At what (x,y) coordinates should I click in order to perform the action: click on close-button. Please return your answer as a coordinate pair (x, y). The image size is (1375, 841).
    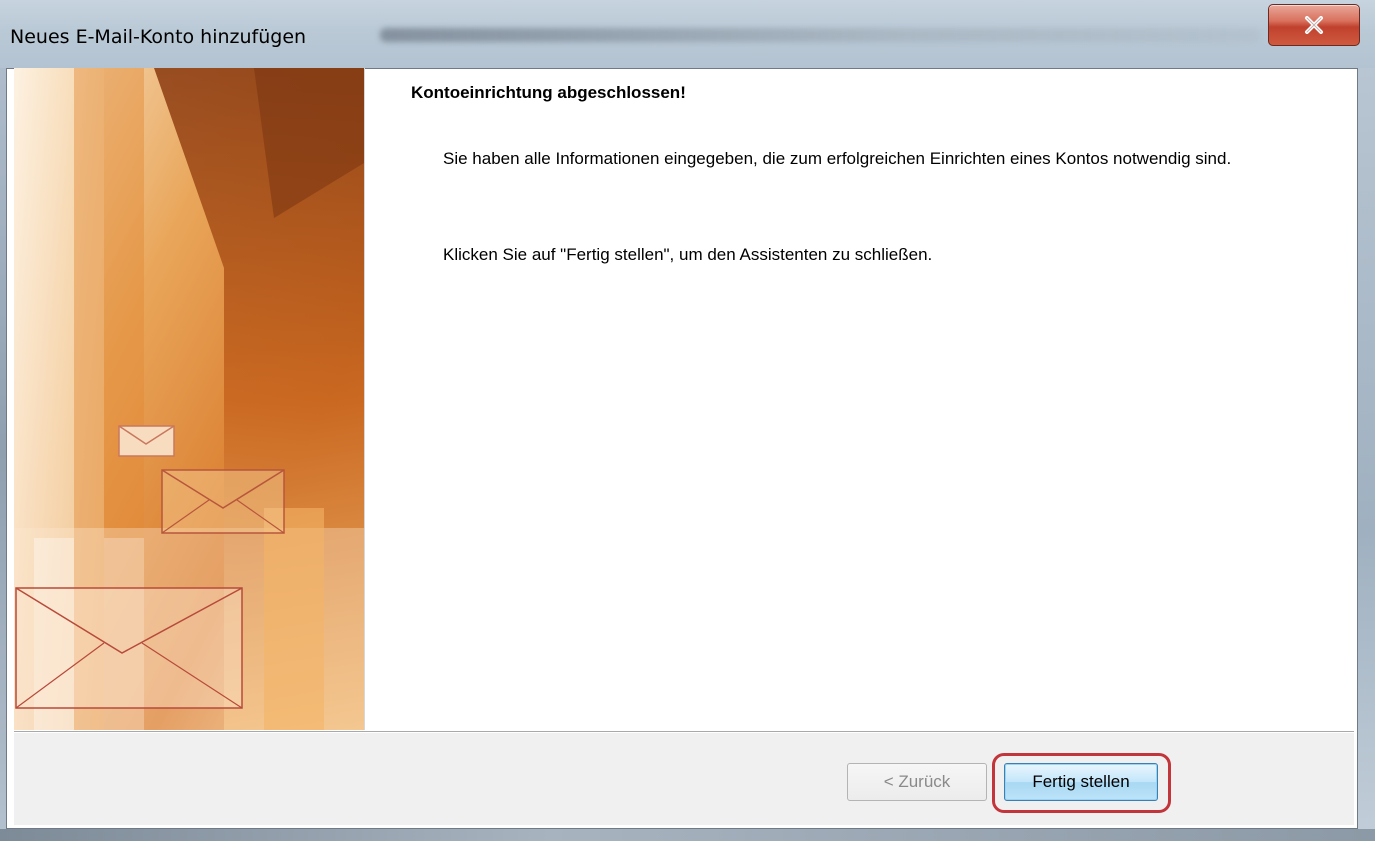
    Looking at the image, I should click on (1314, 25).